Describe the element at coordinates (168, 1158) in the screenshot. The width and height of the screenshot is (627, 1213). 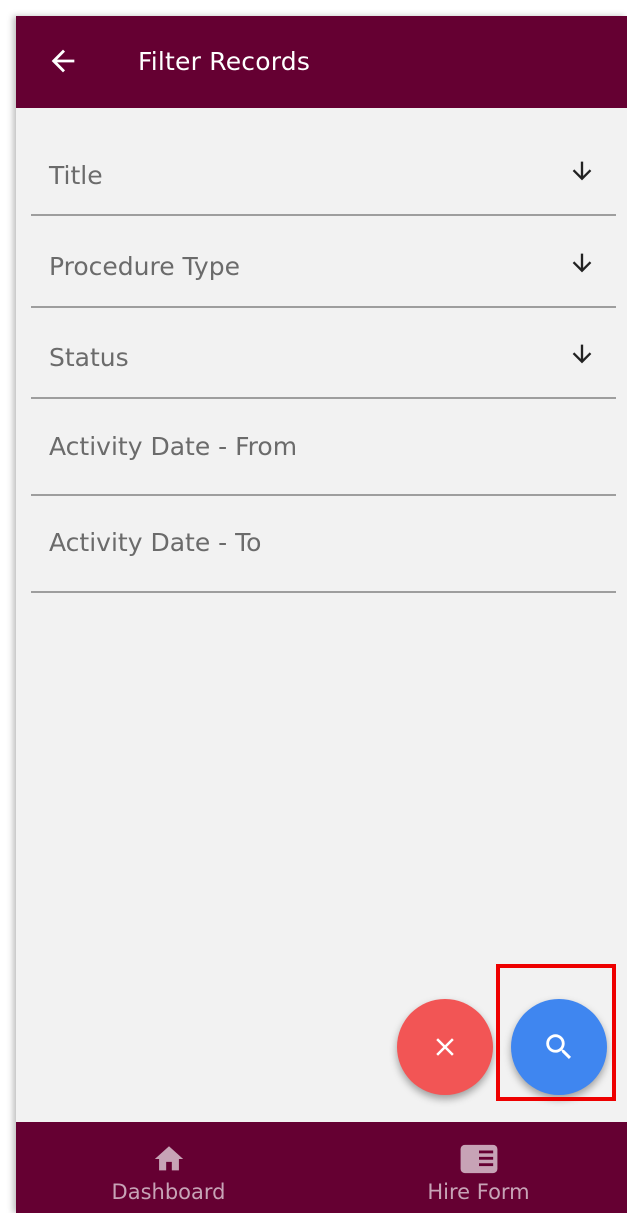
I see `home-icon` at that location.